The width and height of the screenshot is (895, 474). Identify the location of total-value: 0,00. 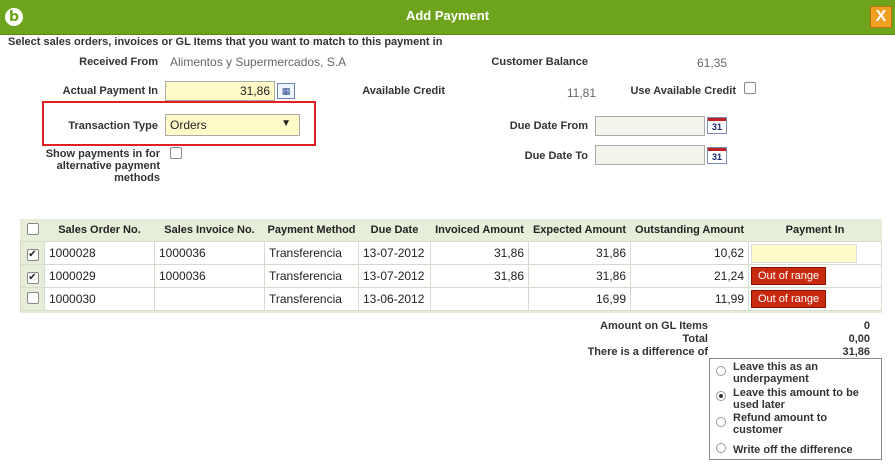
(859, 339).